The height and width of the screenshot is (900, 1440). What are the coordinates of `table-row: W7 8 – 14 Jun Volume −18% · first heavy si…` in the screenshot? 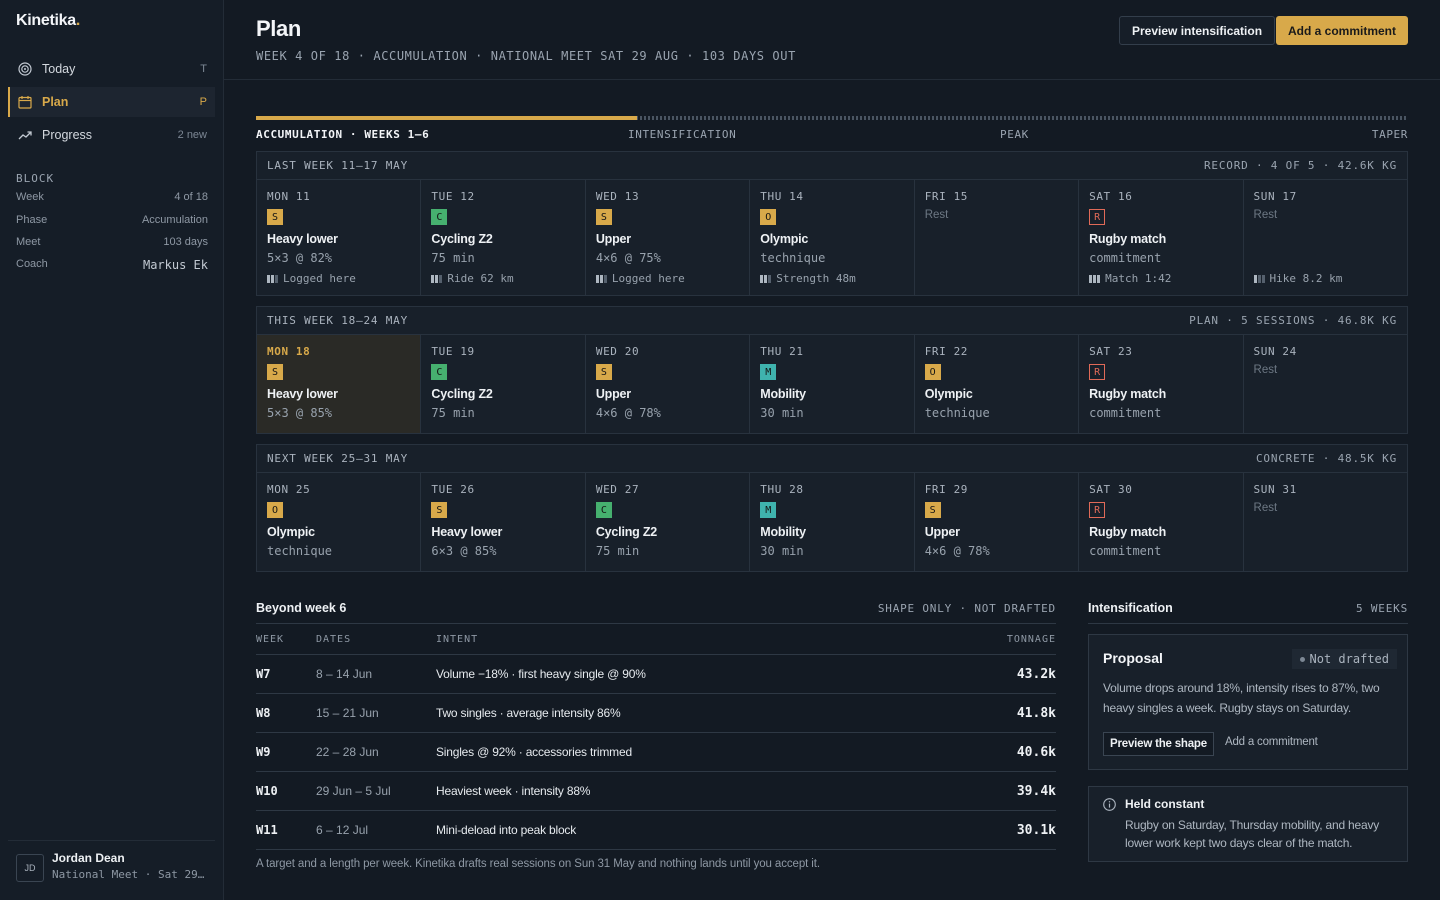 It's located at (656, 674).